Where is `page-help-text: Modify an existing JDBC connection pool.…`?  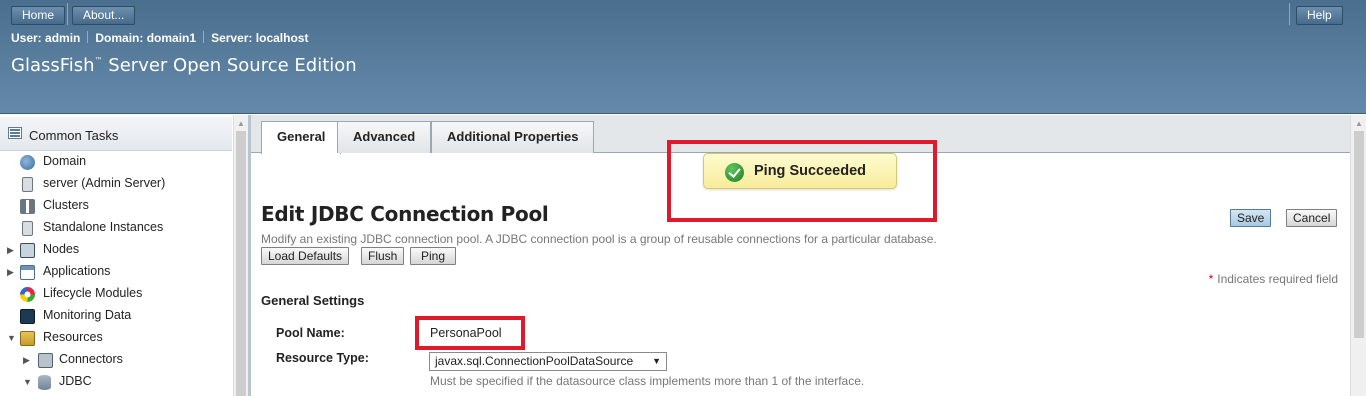
page-help-text: Modify an existing JDBC connection pool.… is located at coordinates (599, 239).